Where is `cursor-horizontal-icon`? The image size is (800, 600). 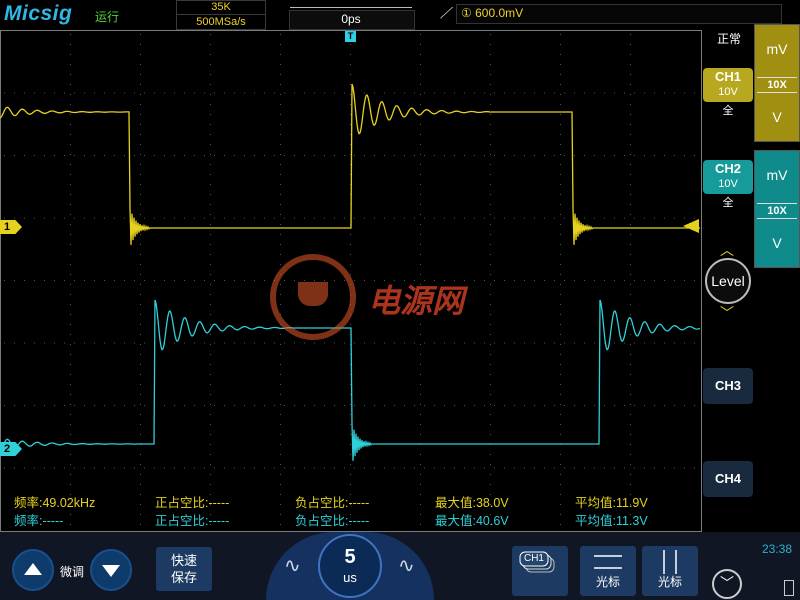
cursor-horizontal-icon is located at coordinates (608, 562).